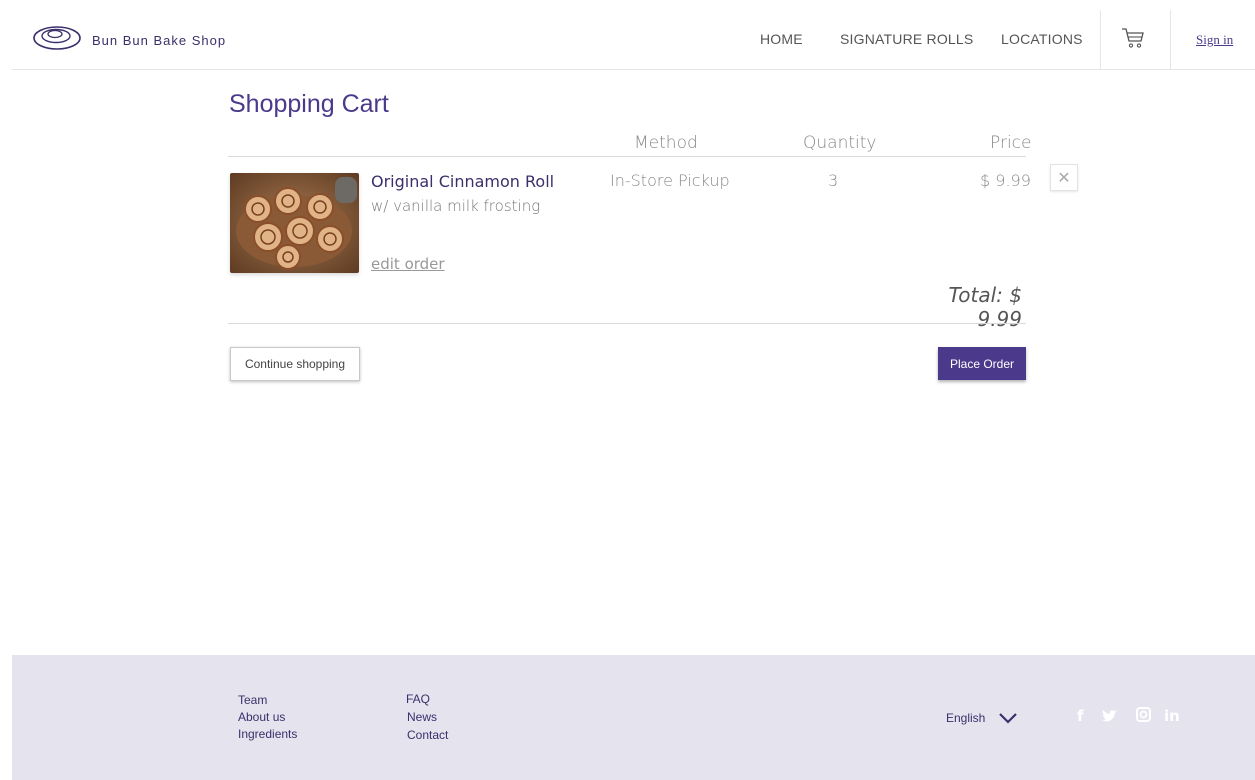 Image resolution: width=1255 pixels, height=780 pixels. What do you see at coordinates (295, 364) in the screenshot?
I see `continue-shopping-button: Continue shopping` at bounding box center [295, 364].